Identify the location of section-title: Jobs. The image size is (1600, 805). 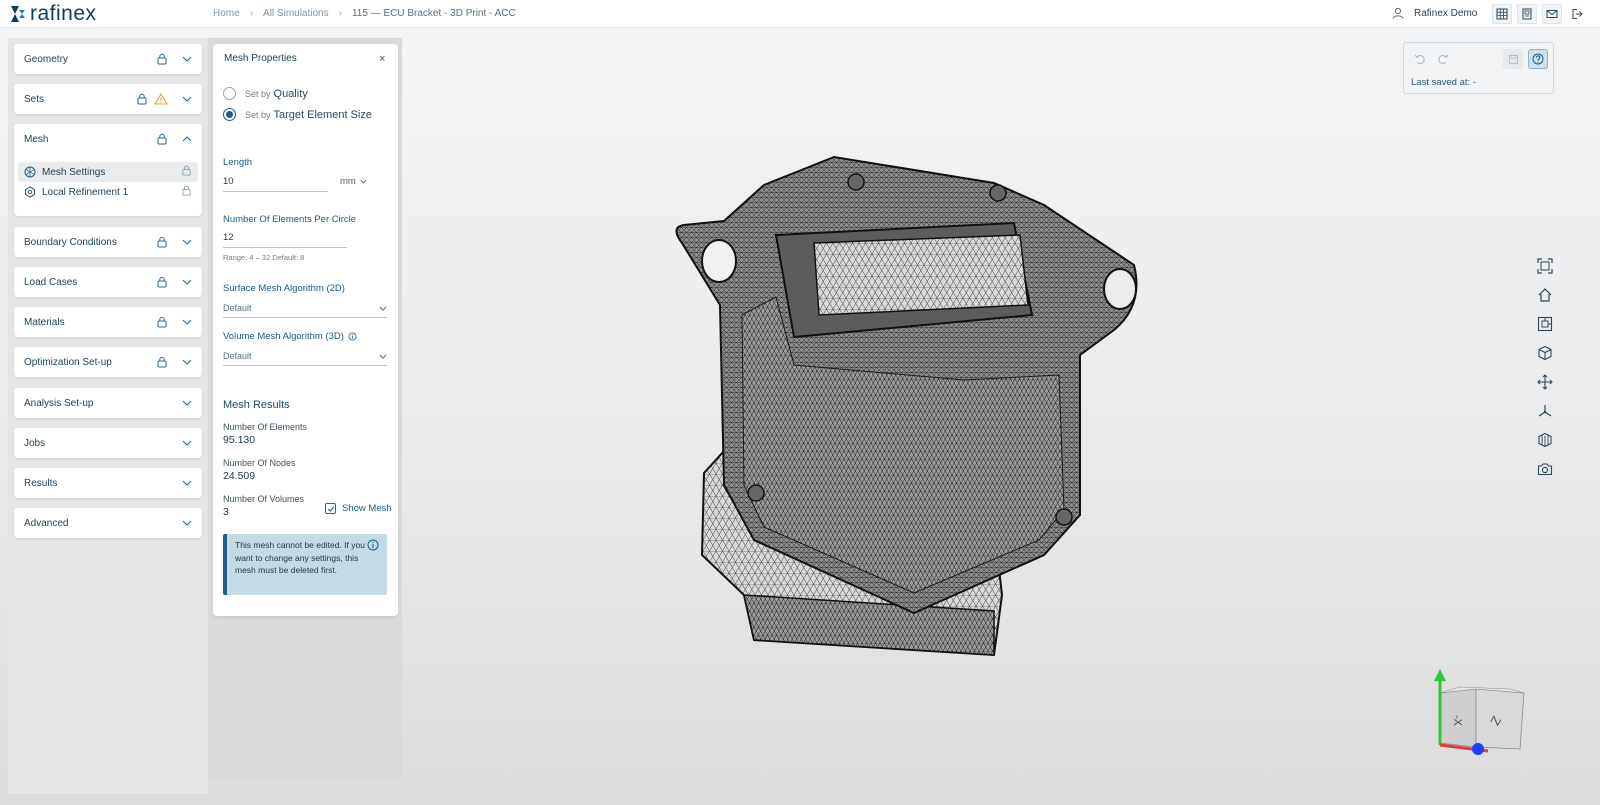
(35, 443).